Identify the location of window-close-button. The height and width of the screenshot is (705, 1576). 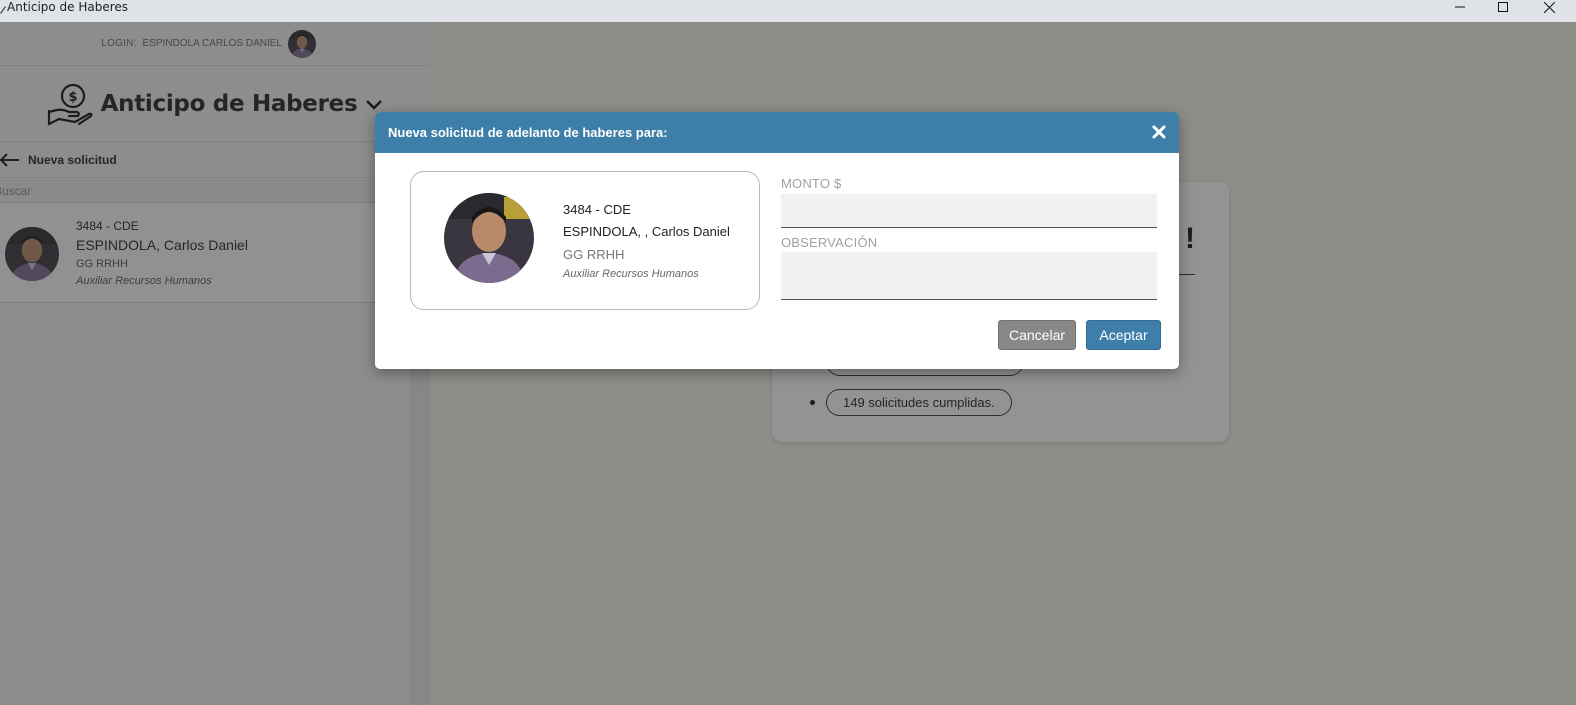
(1549, 7).